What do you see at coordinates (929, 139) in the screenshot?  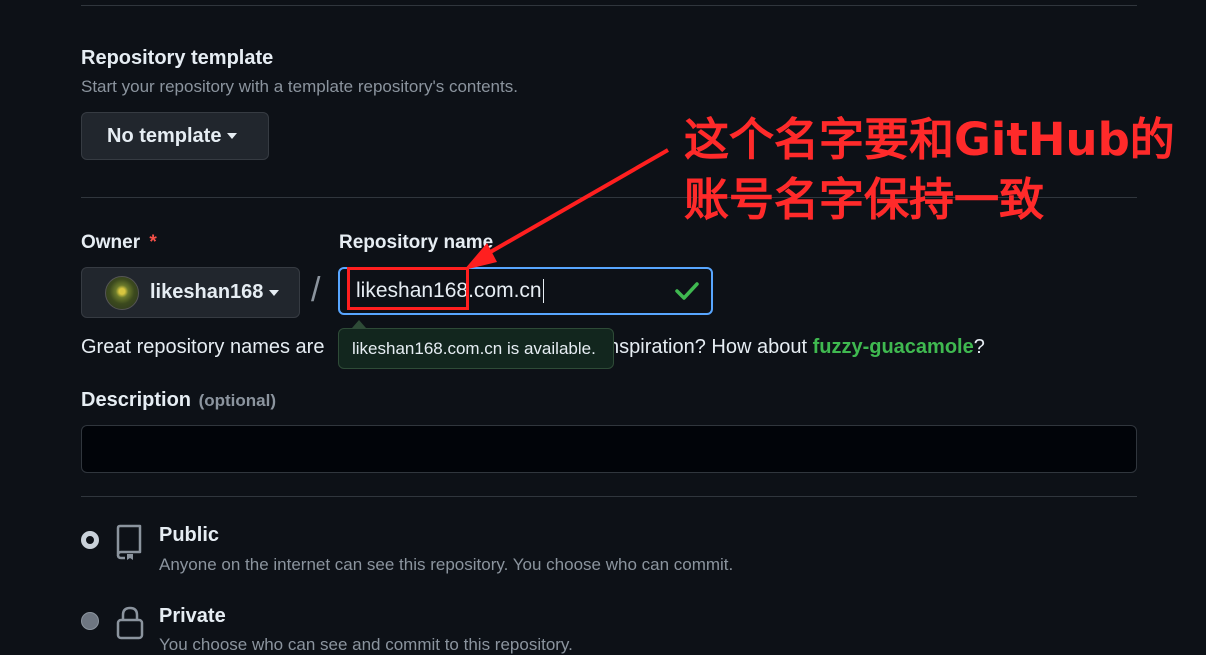 I see `annotation-text-line1: 这个名字要和GitHub的` at bounding box center [929, 139].